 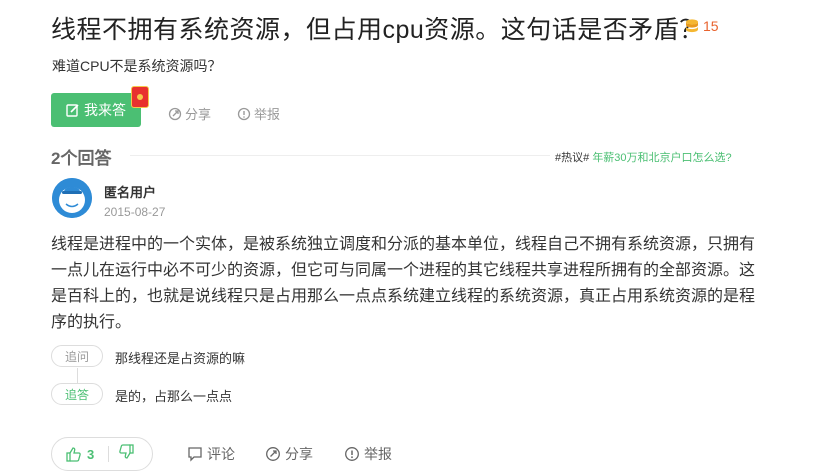 I want to click on thumbs-up-icon, so click(x=73, y=454).